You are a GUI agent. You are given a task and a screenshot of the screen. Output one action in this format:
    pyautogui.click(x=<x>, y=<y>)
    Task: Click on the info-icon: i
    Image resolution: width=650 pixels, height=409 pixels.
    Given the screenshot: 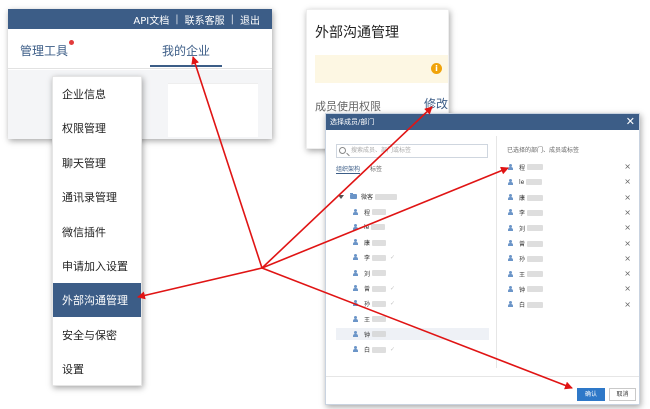 What is the action you would take?
    pyautogui.click(x=436, y=68)
    